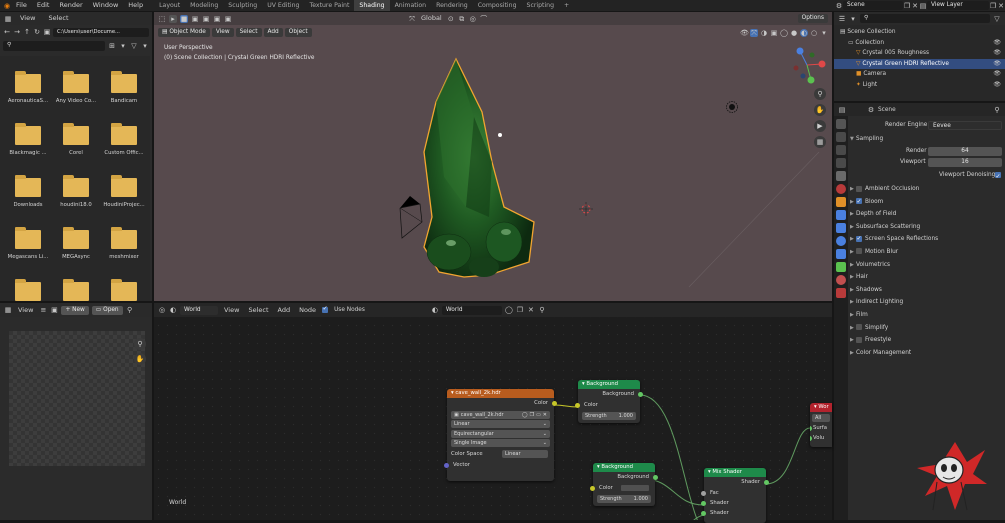  Describe the element at coordinates (907, 6) in the screenshot. I see `copy-icon: ❐` at that location.